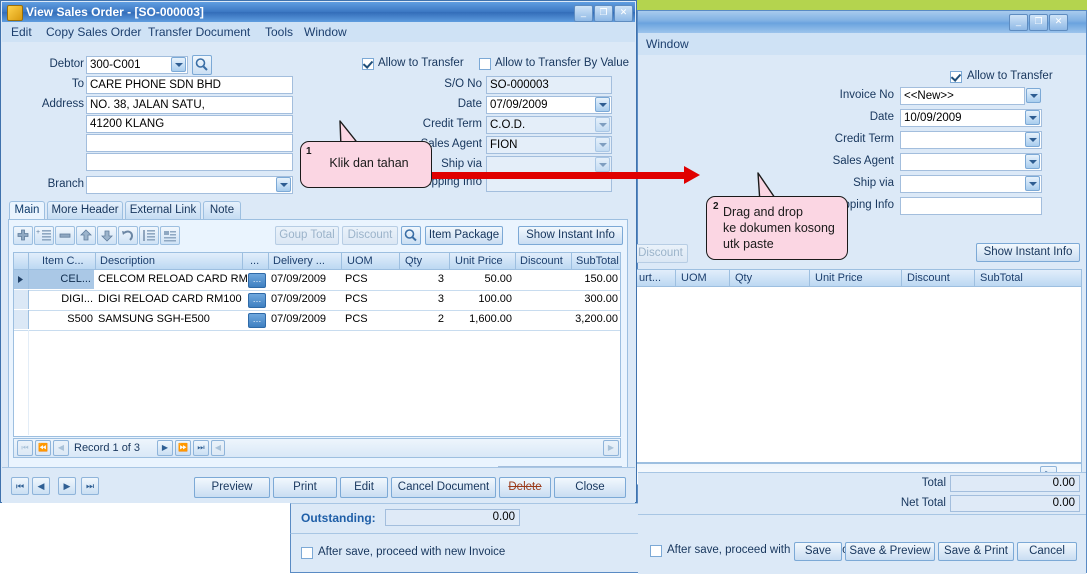  Describe the element at coordinates (602, 144) in the screenshot. I see `so-sales-agent-dropdown-icon` at that location.